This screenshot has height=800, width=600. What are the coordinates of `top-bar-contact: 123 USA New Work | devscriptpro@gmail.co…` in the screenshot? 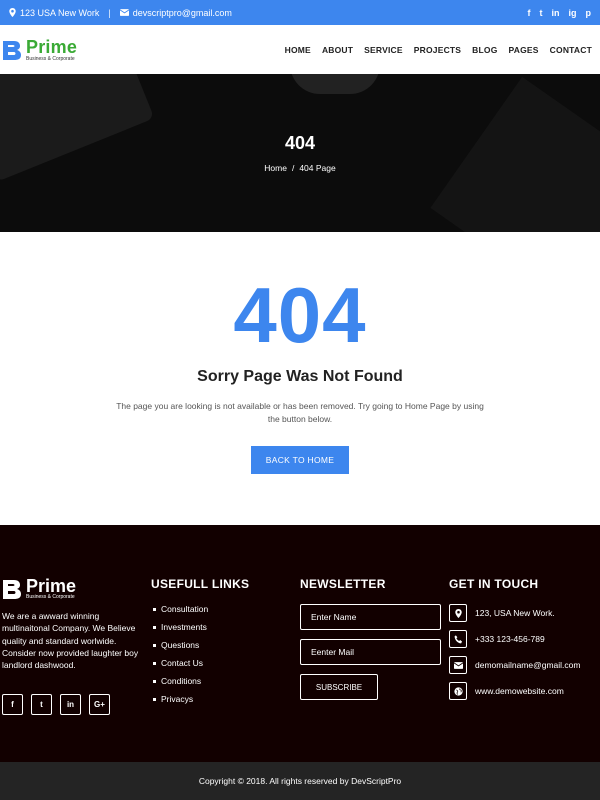 It's located at (120, 13).